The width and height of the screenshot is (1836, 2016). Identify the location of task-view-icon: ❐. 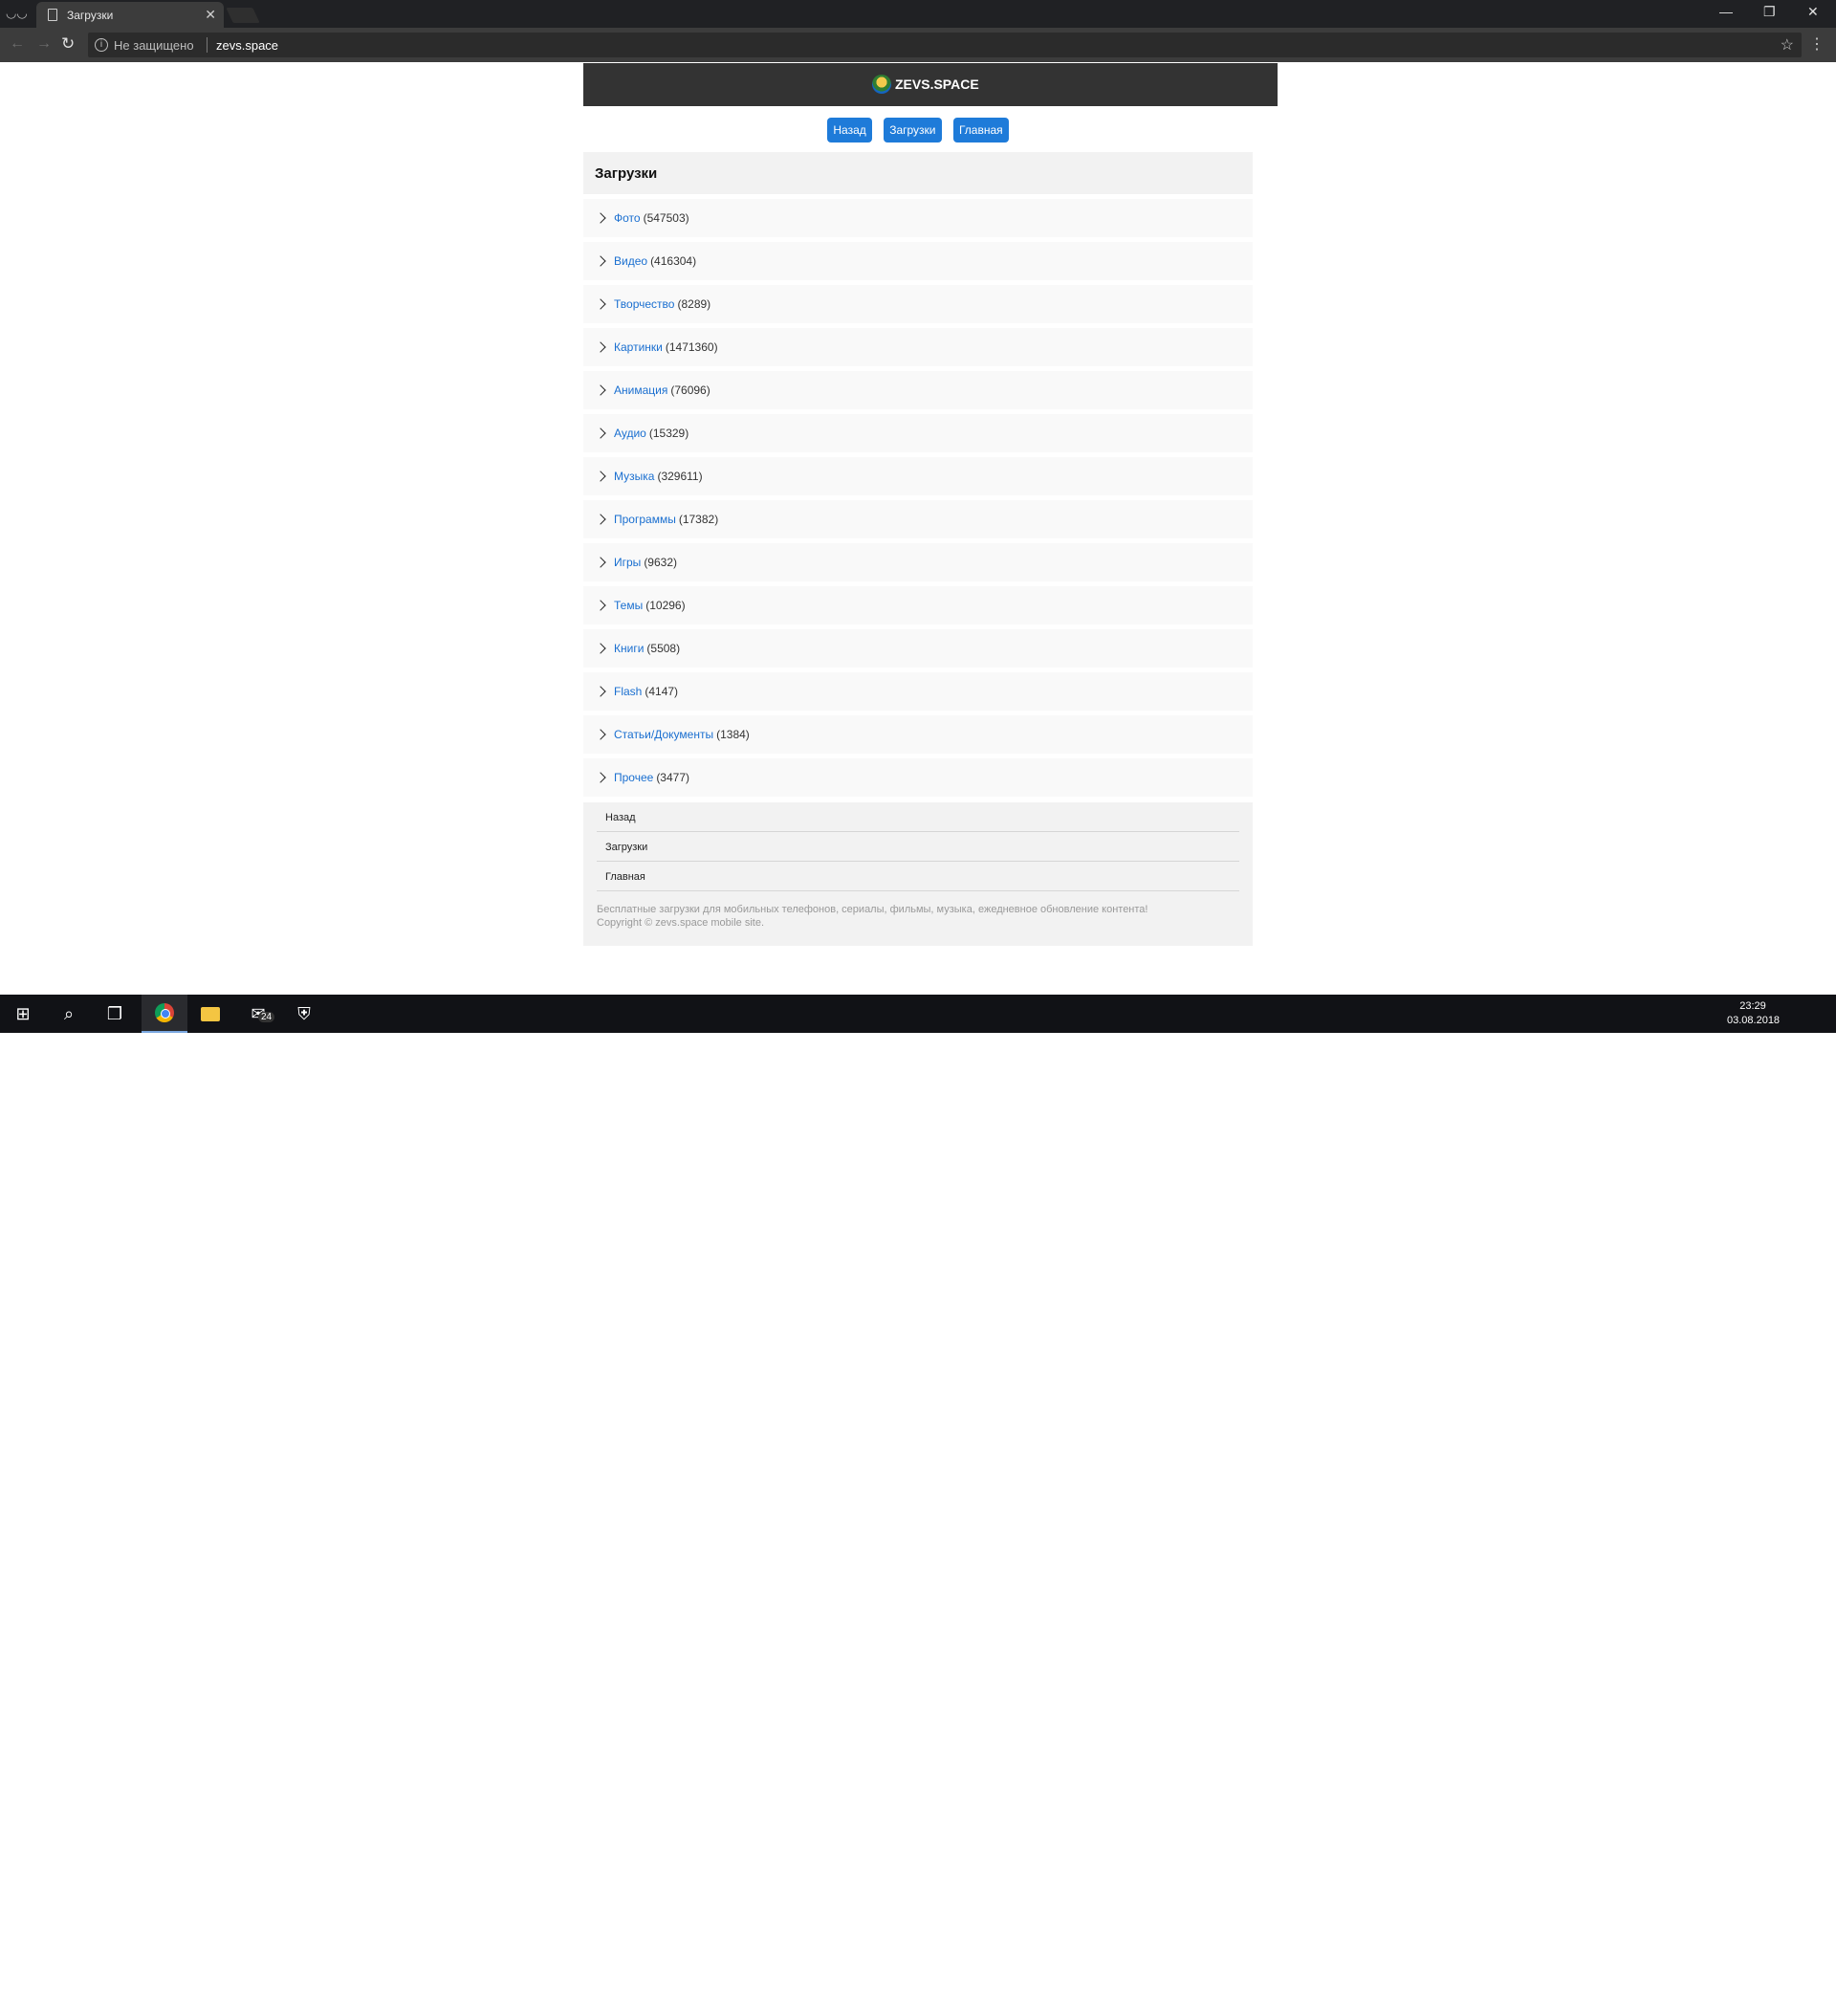
(115, 1014).